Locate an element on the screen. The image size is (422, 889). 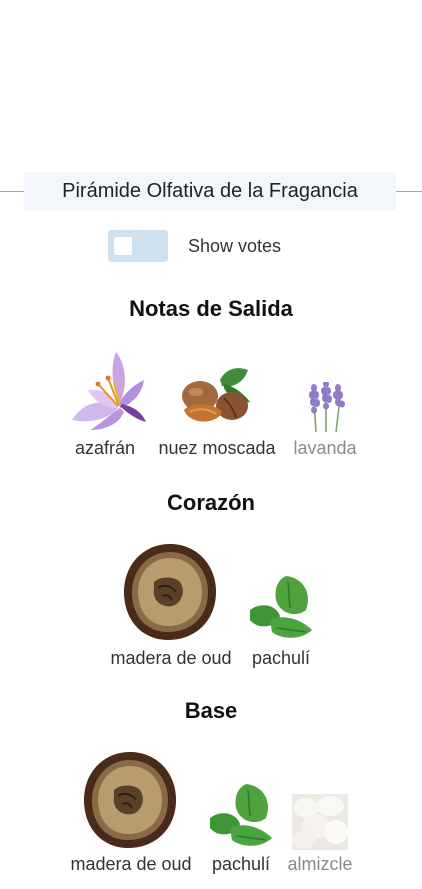
note-patchouli: pachulí is located at coordinates (281, 605).